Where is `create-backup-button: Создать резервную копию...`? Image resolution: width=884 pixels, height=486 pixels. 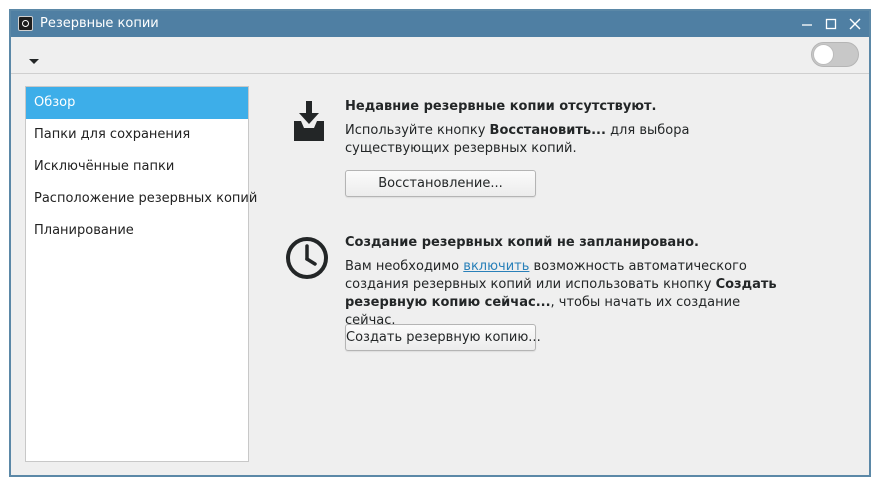 create-backup-button: Создать резервную копию... is located at coordinates (443, 337).